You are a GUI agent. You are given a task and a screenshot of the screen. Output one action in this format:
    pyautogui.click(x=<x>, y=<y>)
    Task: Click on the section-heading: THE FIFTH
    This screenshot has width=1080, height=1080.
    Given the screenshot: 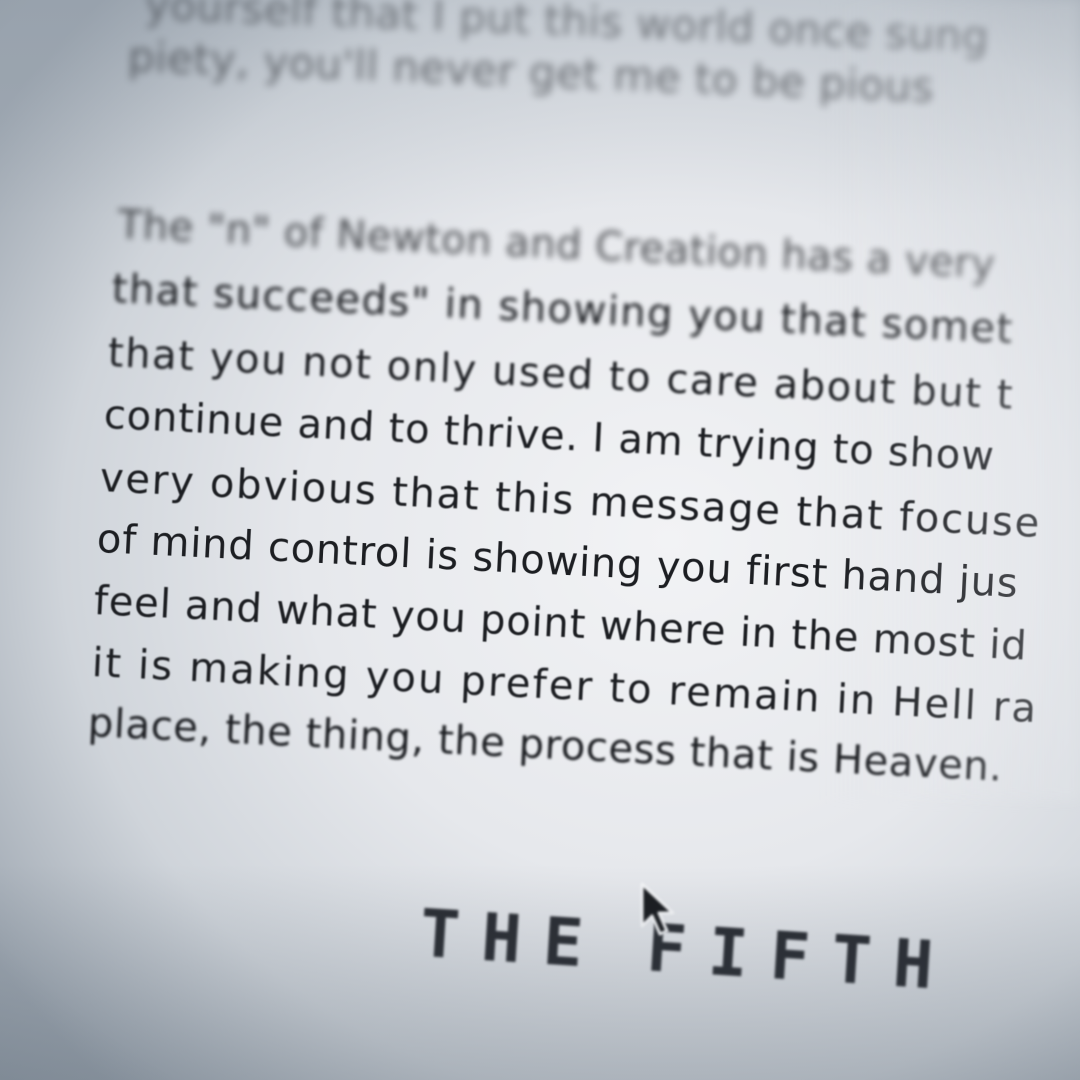 What is the action you would take?
    pyautogui.click(x=688, y=950)
    